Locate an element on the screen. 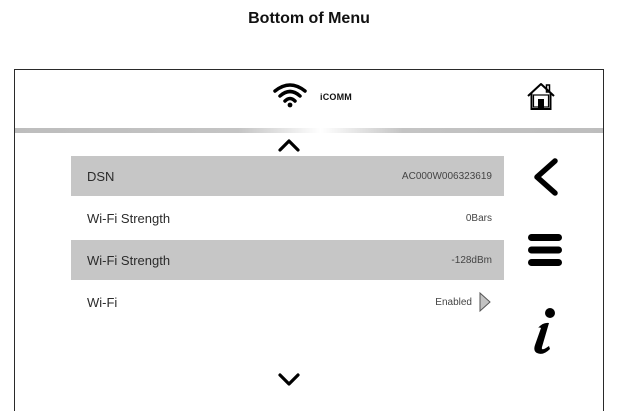  list-item-wifi: Wi-Fi Enabled is located at coordinates (287, 302).